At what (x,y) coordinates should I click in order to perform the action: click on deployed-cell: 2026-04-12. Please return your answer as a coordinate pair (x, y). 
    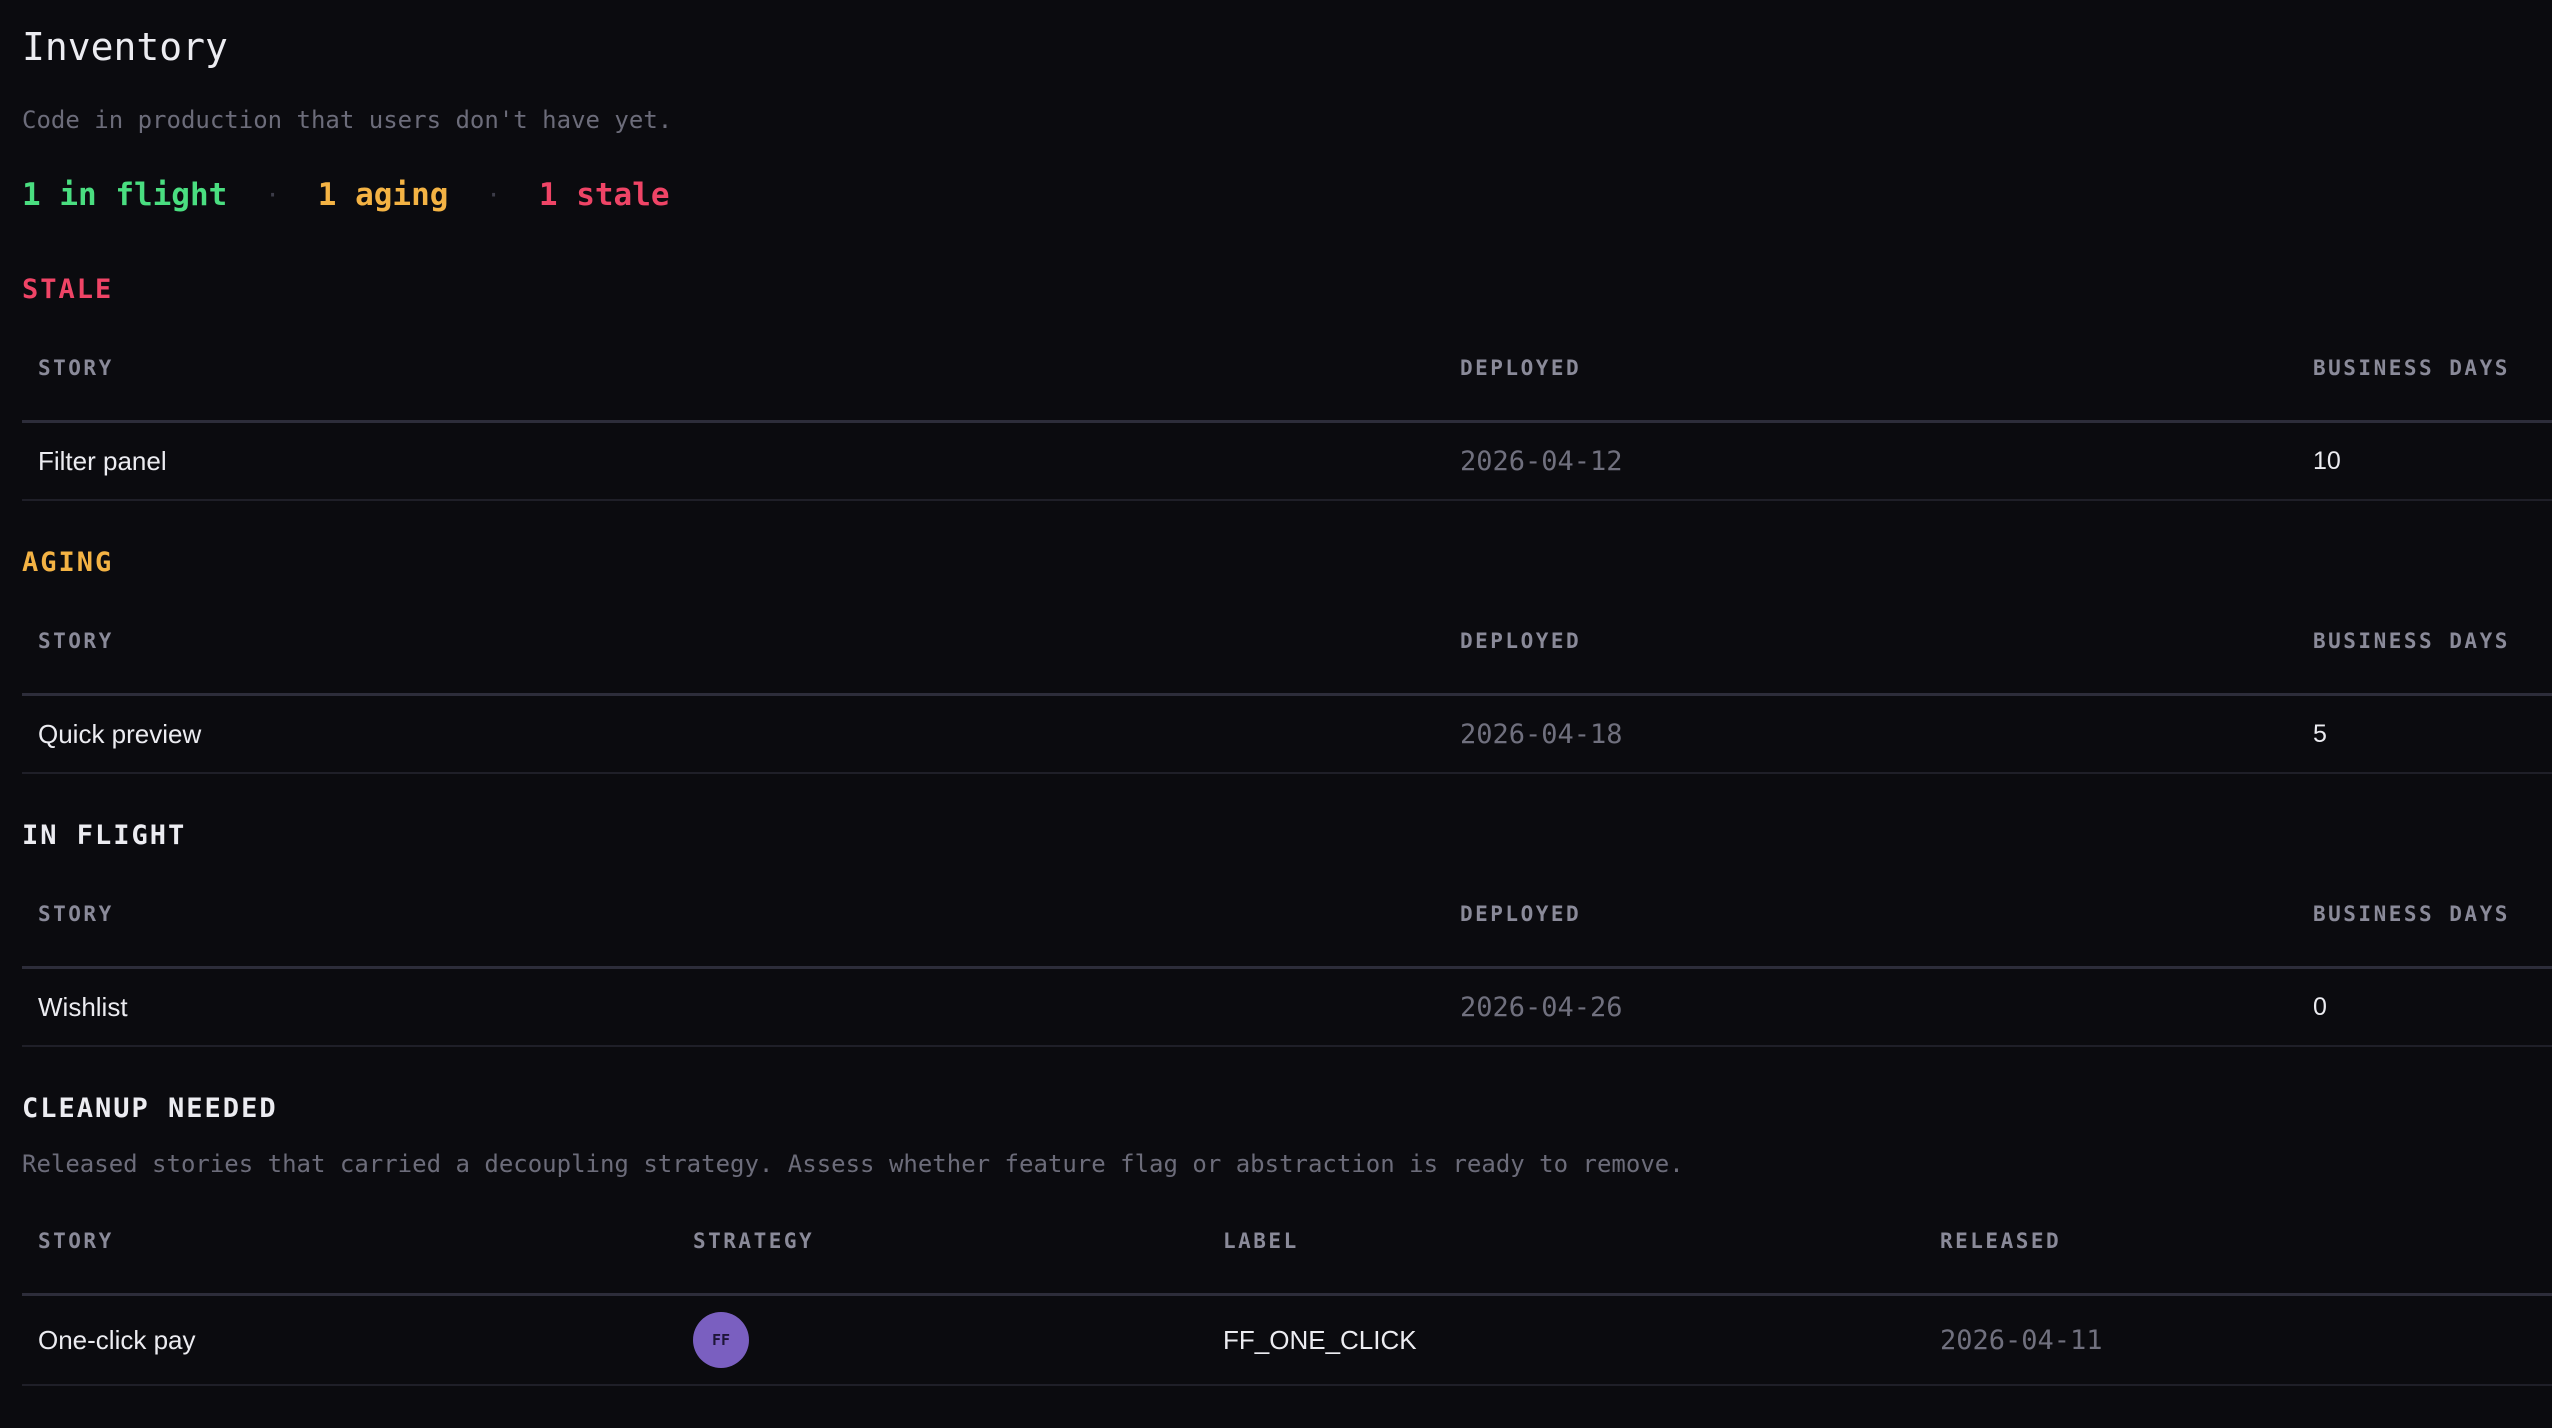
    Looking at the image, I should click on (1541, 461).